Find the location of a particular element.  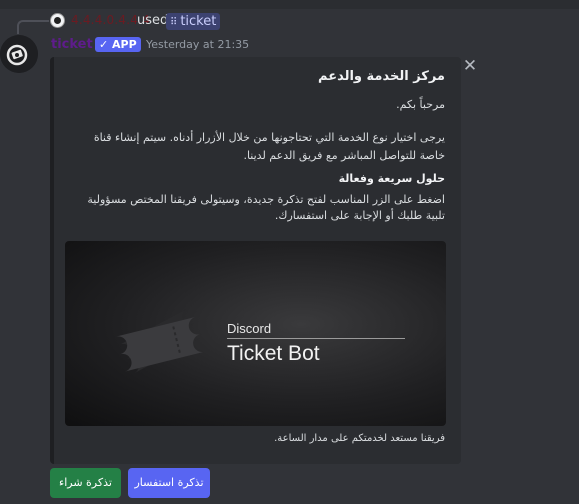

embed-title: مركز الخدمة والدعم is located at coordinates (381, 76).